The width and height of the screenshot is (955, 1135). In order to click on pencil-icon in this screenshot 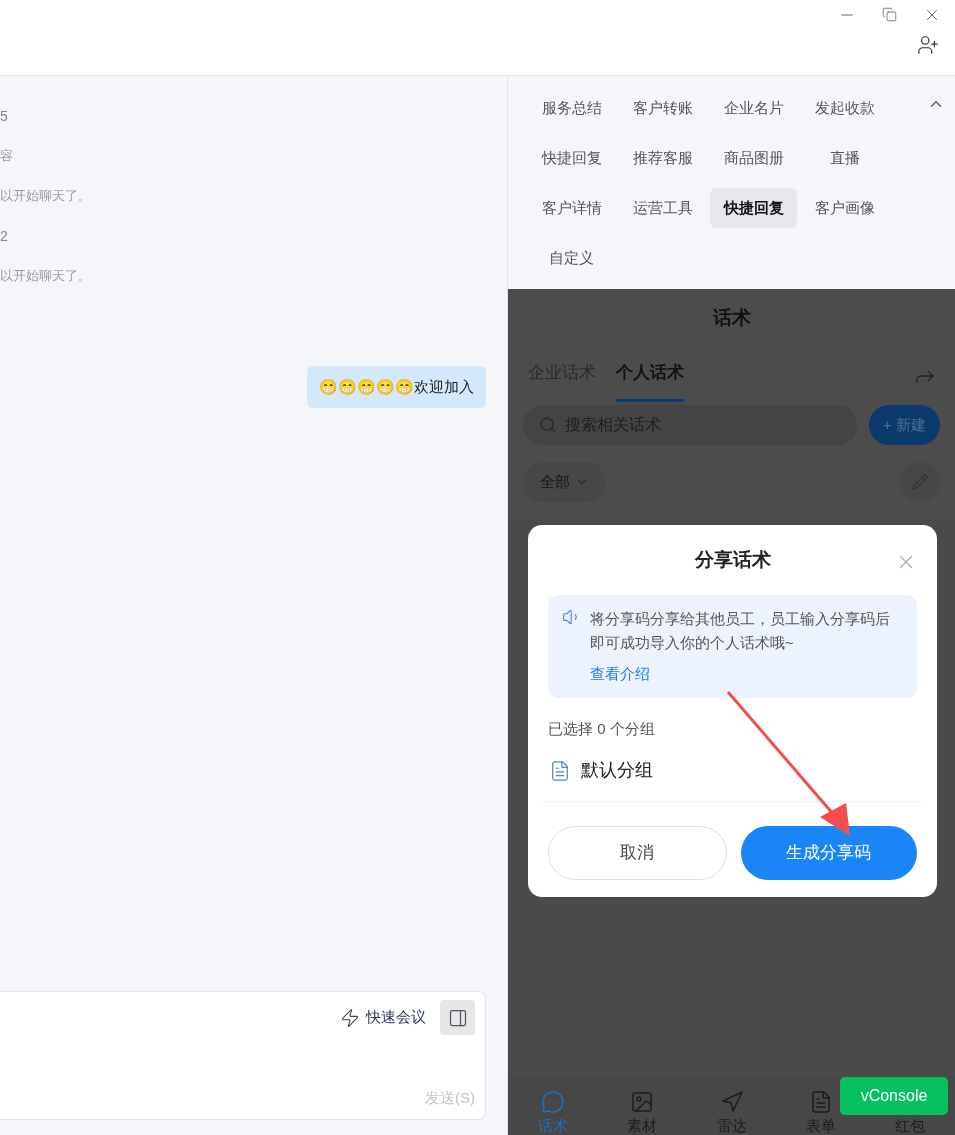, I will do `click(920, 482)`.